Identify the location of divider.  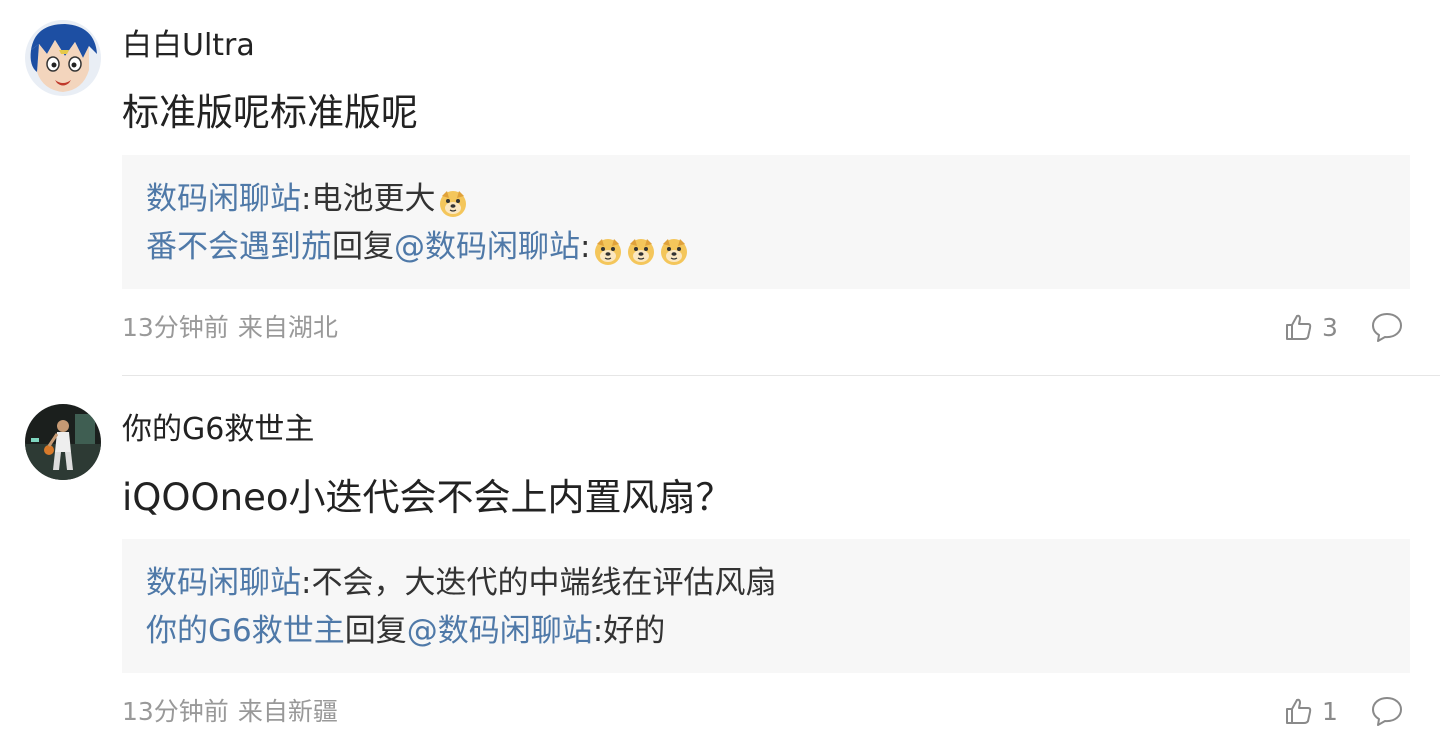
(781, 375).